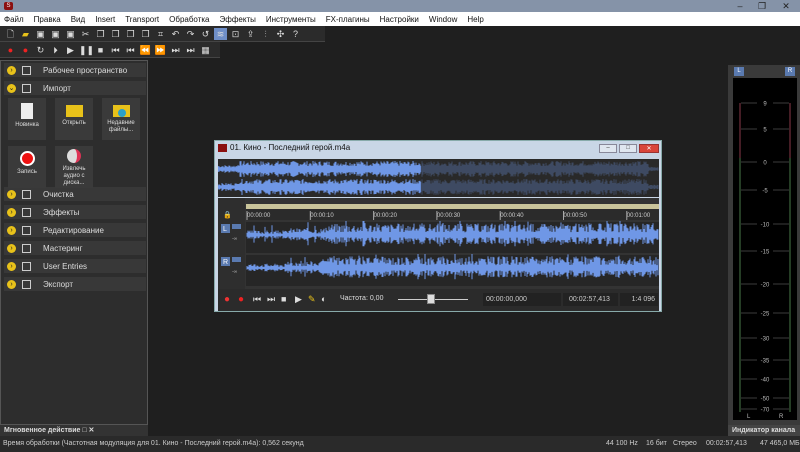  I want to click on open-icon: ▰, so click(25, 34).